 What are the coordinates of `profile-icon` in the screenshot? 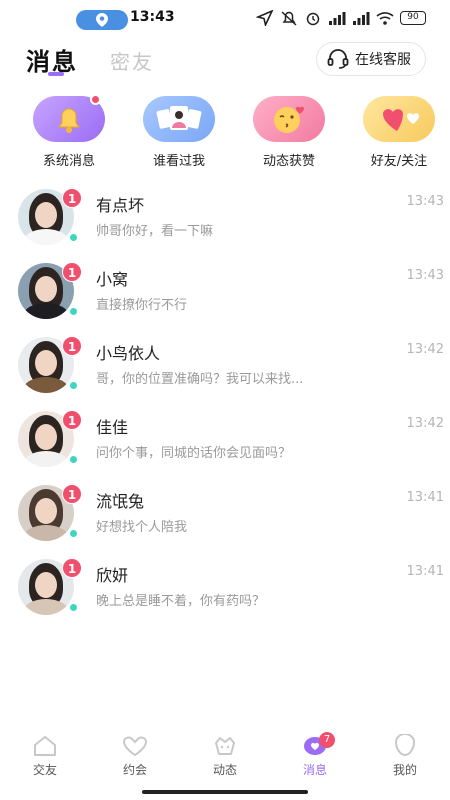 It's located at (405, 745).